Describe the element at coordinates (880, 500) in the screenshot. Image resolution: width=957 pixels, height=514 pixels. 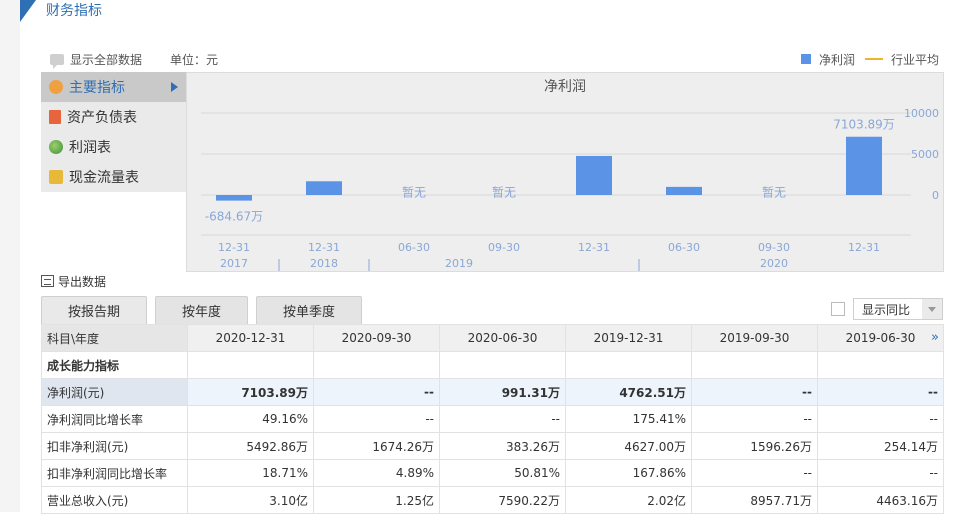
I see `value-cell: 4463.16万` at that location.